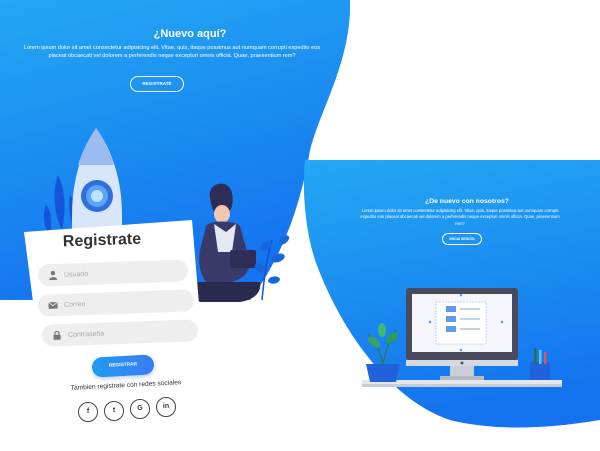 Image resolution: width=600 pixels, height=451 pixels. Describe the element at coordinates (123, 366) in the screenshot. I see `register-submit-button: REGISTRAR` at that location.